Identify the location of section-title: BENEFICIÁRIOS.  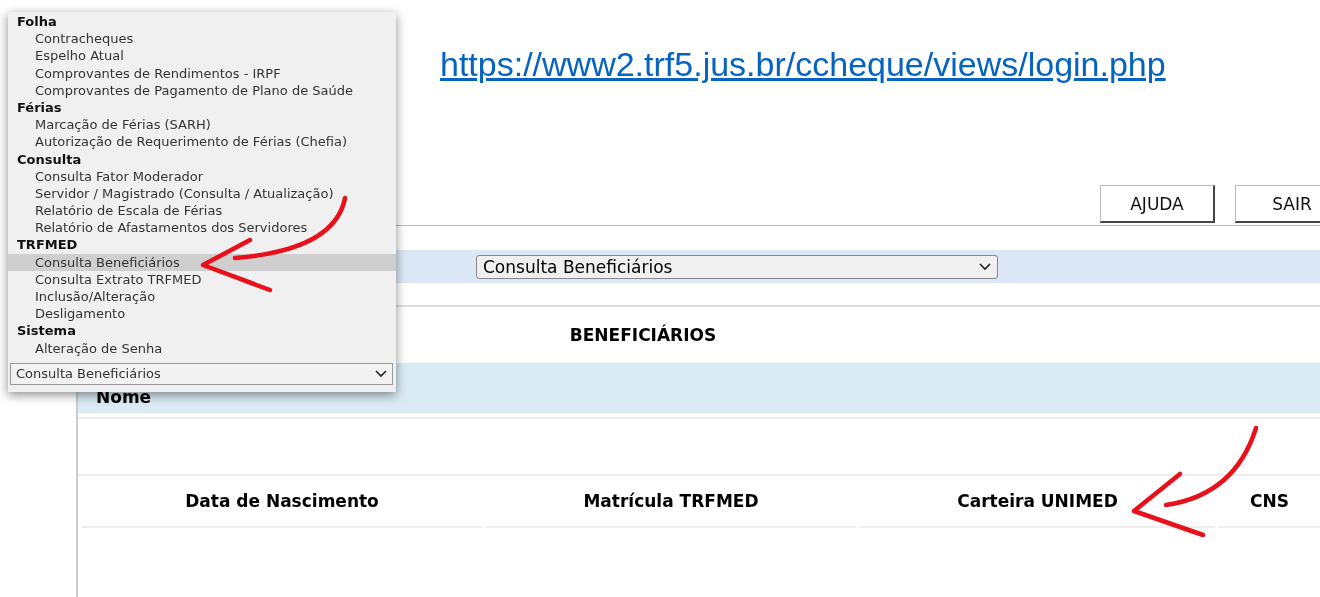
(643, 335).